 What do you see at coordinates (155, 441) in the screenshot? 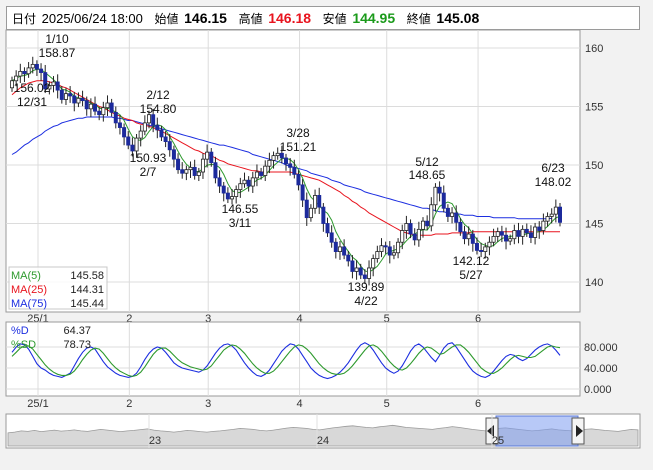
I see `overview-x-tick: 23` at bounding box center [155, 441].